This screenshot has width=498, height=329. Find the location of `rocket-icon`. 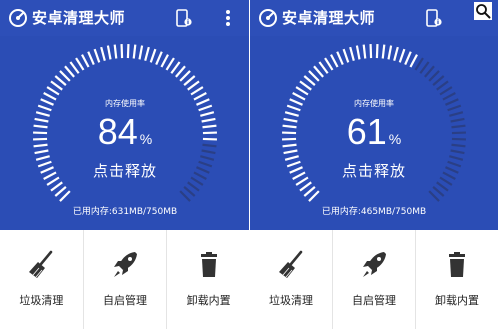

rocket-icon is located at coordinates (374, 264).